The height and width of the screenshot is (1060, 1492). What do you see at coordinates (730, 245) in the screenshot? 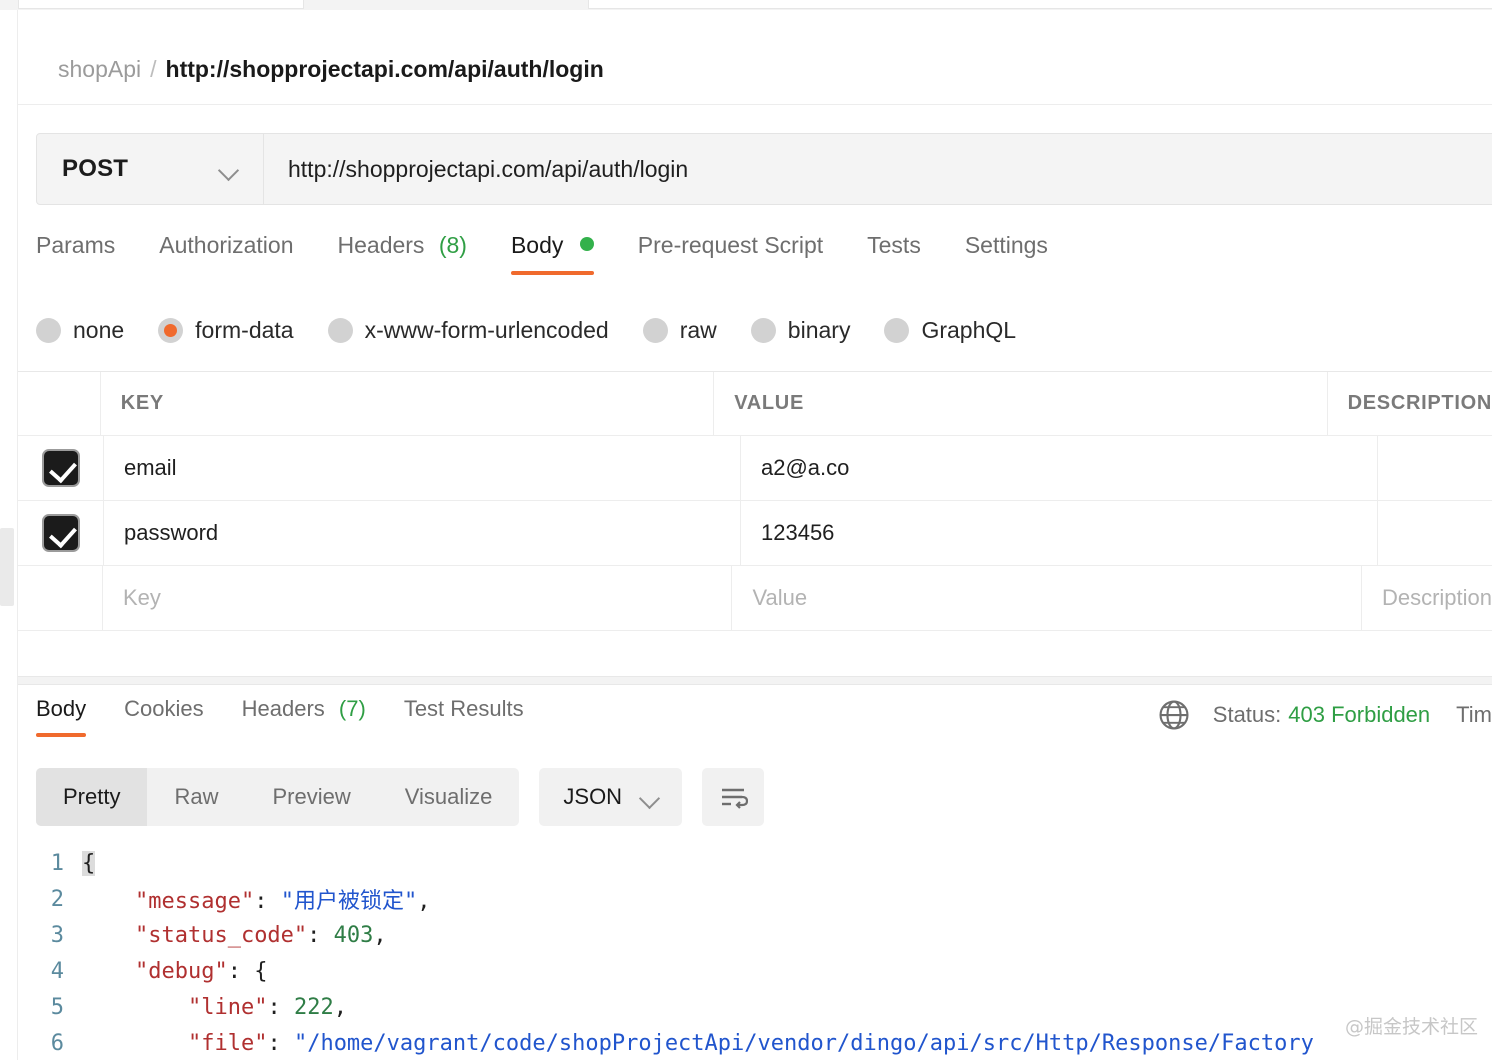
I see `tab-pre-request-script-label: Pre-request Script` at bounding box center [730, 245].